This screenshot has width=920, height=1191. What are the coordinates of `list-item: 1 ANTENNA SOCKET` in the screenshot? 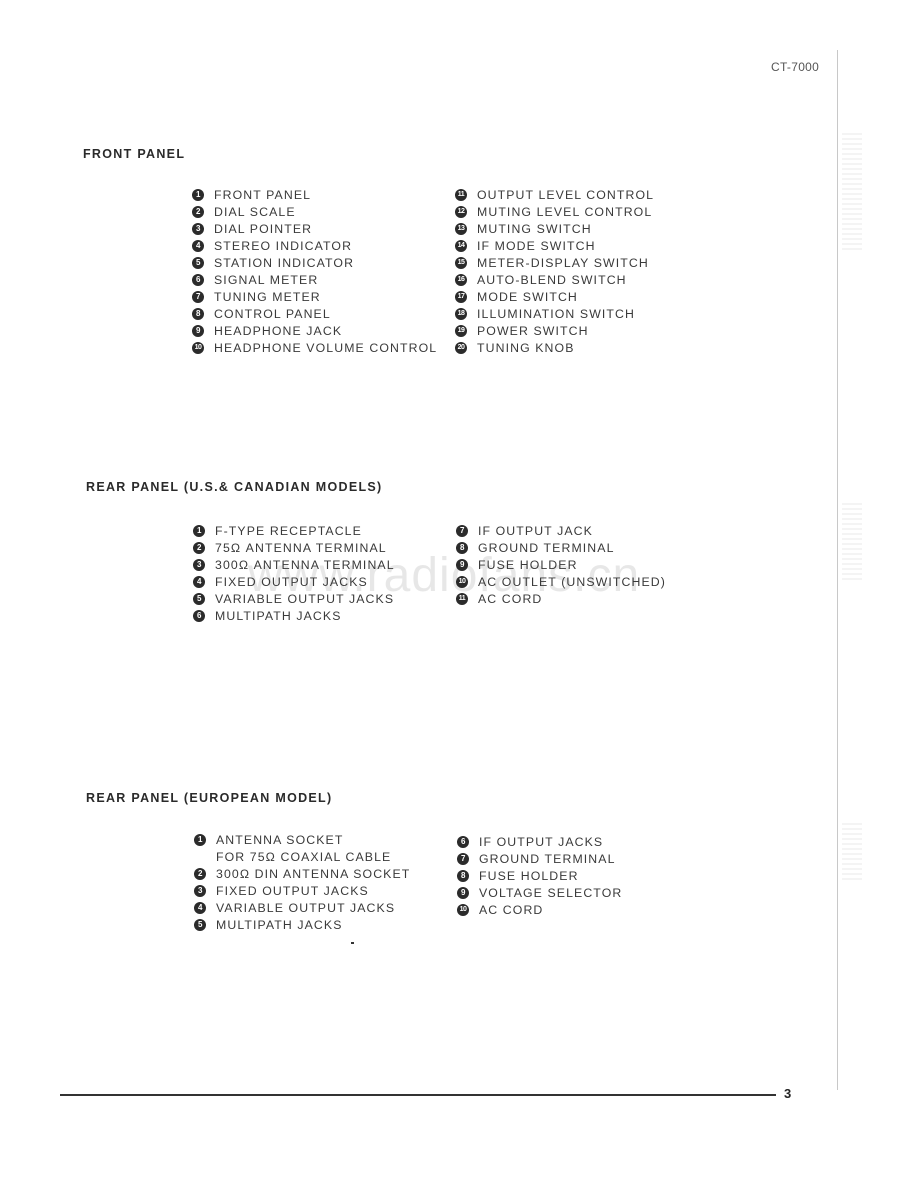 It's located at (302, 839).